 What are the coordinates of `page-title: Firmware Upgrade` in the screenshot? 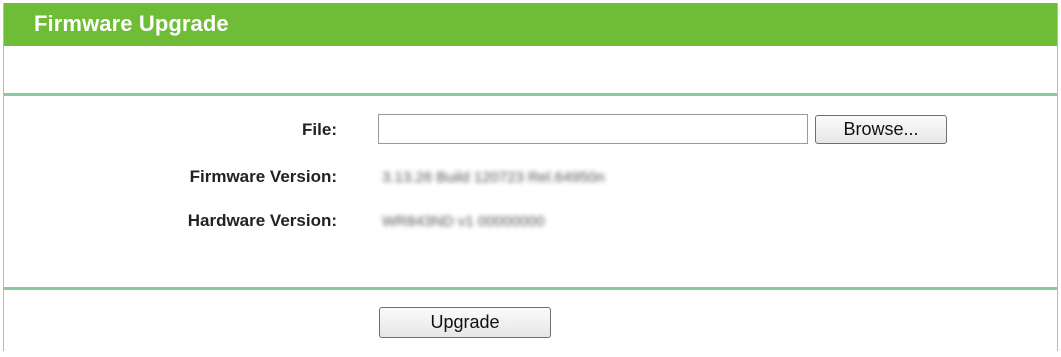 It's located at (131, 23).